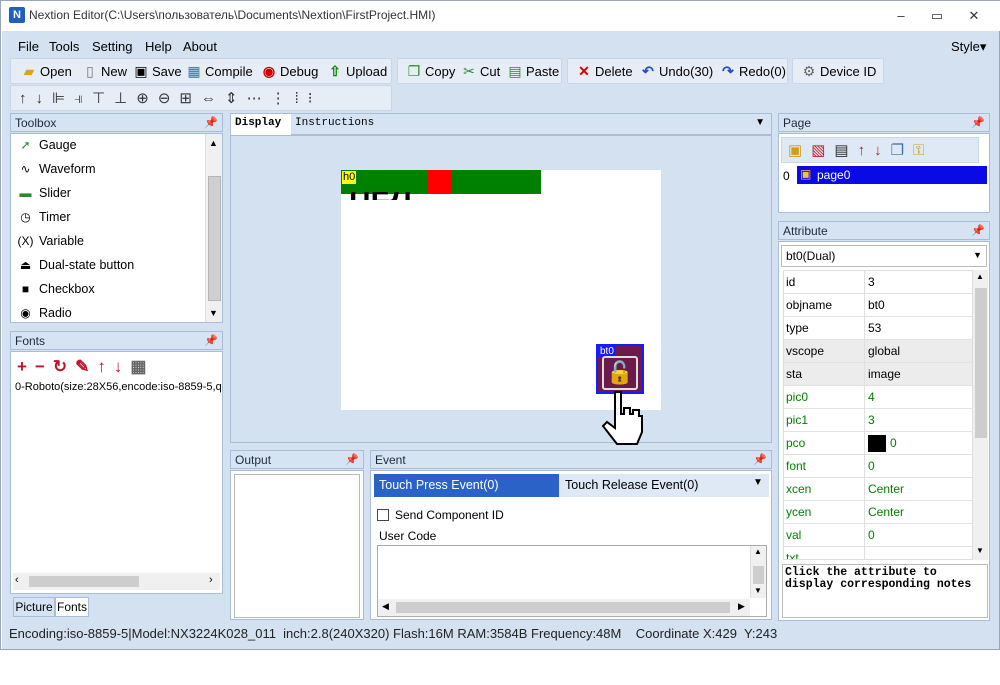  What do you see at coordinates (878, 305) in the screenshot?
I see `attribute-row: objname bt0` at bounding box center [878, 305].